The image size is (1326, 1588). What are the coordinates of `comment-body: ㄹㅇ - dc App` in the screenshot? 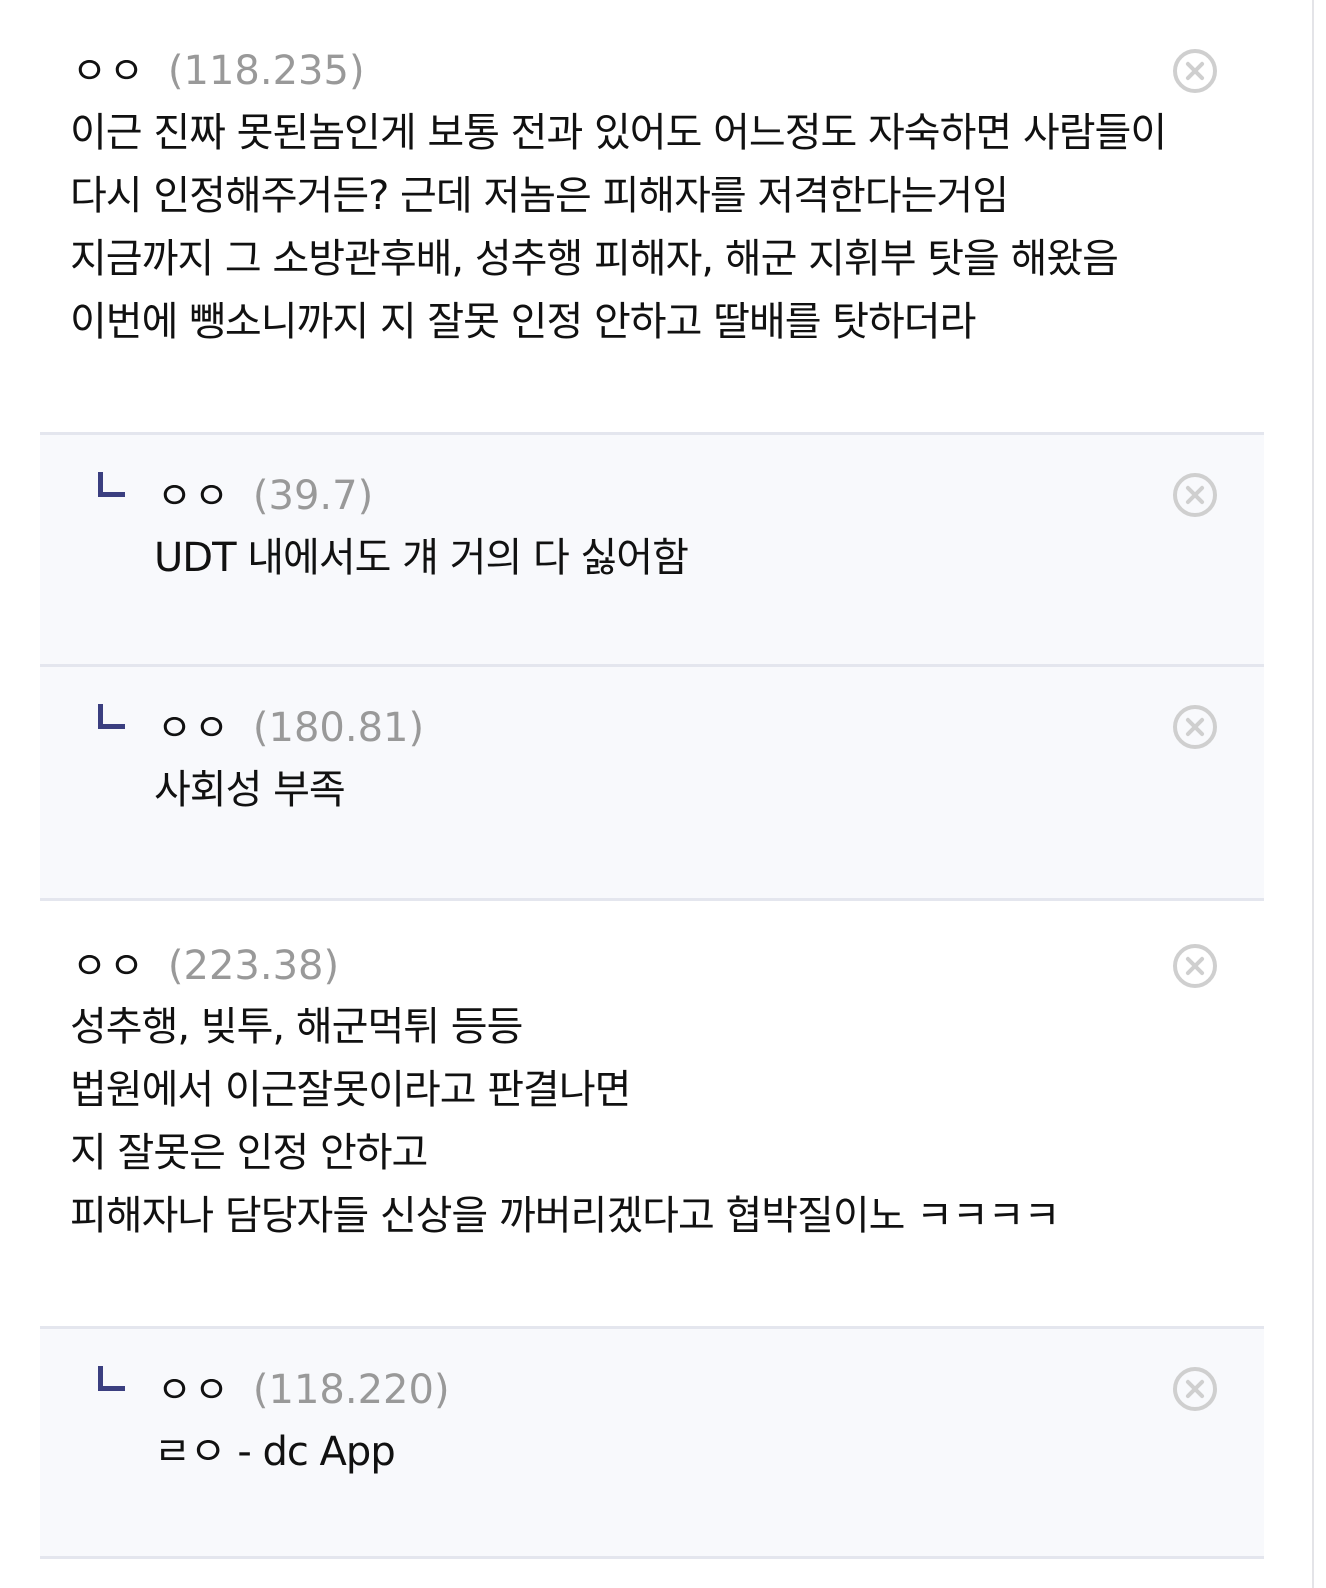 It's located at (275, 1452).